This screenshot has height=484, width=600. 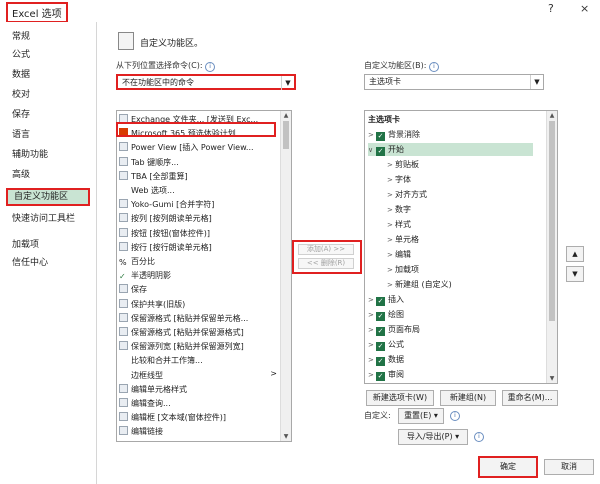 I want to click on ribbon-scrollbar: ▲ ▼, so click(x=551, y=247).